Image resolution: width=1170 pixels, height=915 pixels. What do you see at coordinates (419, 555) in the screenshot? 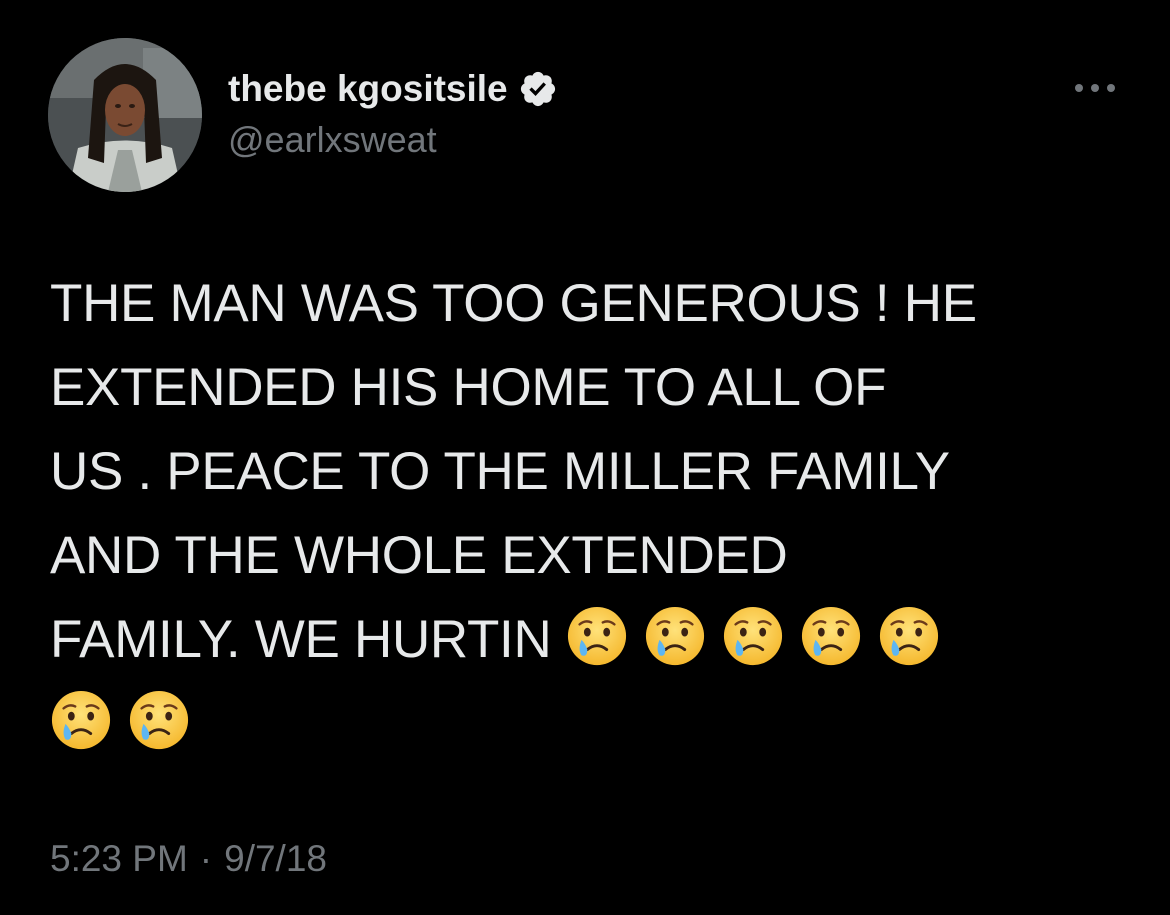
I see `tweet-line: AND THE WHOLE EXTENDED` at bounding box center [419, 555].